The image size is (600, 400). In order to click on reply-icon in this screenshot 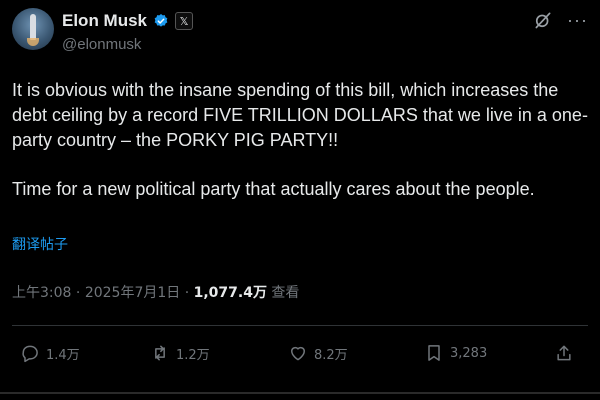, I will do `click(30, 354)`.